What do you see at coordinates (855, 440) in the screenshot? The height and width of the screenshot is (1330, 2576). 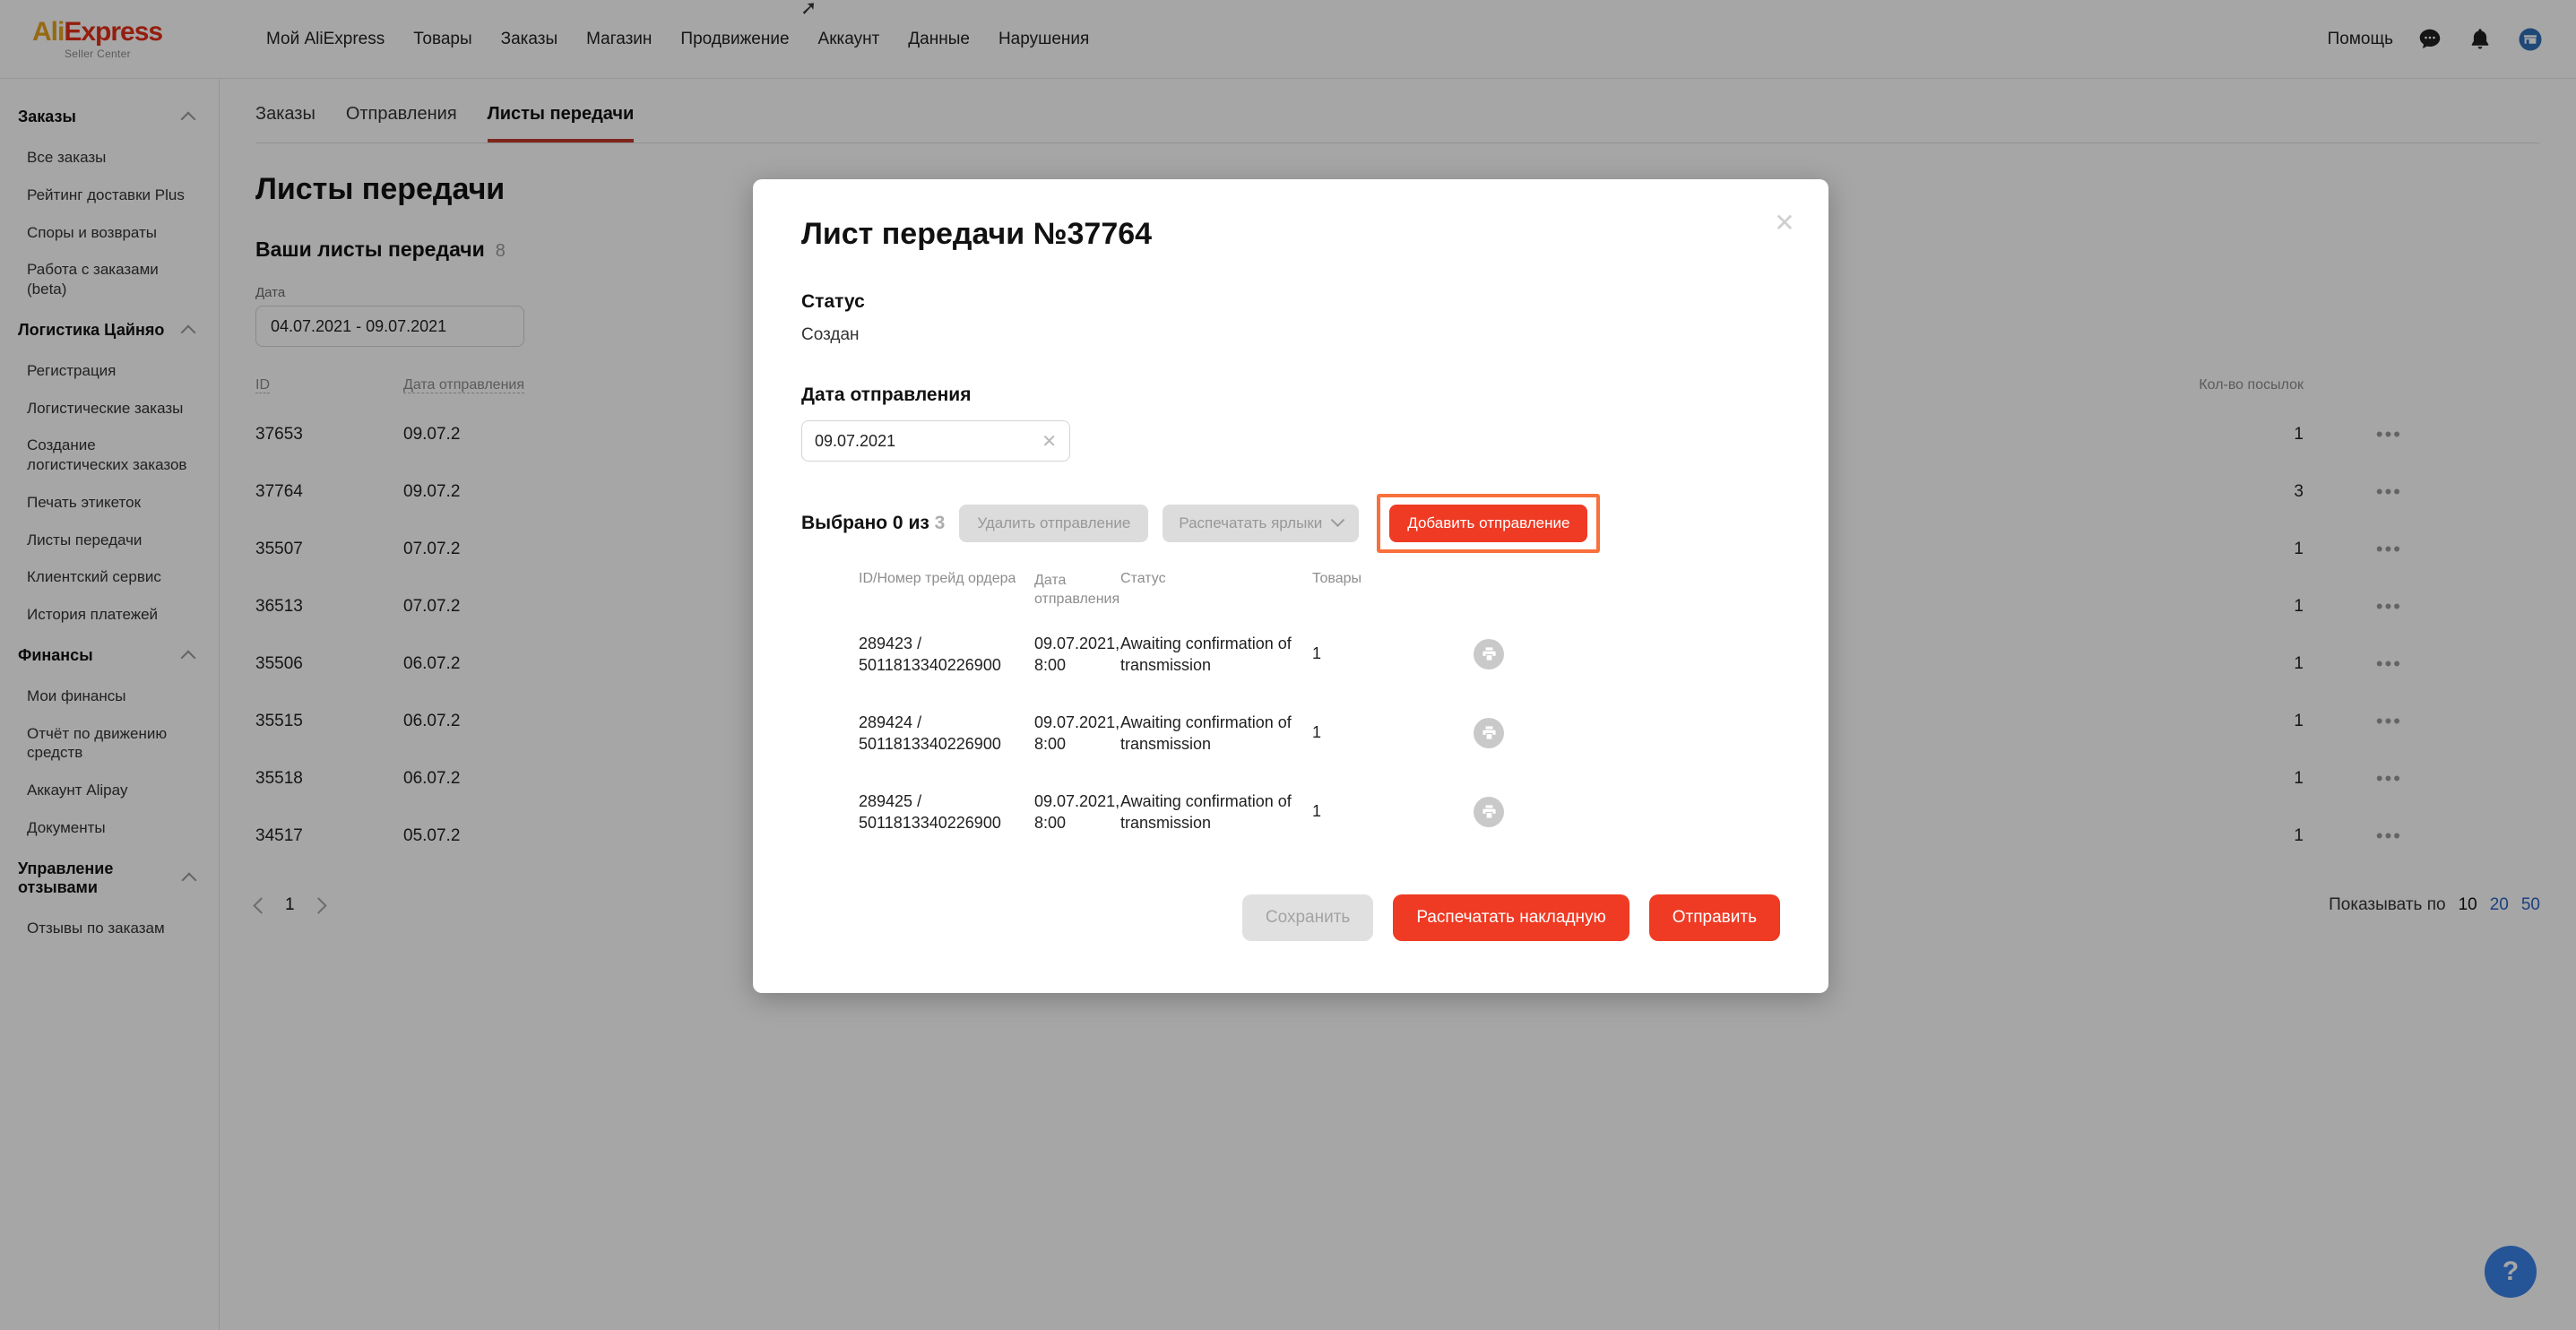 I see `ship-date-value: 09.07.2021` at bounding box center [855, 440].